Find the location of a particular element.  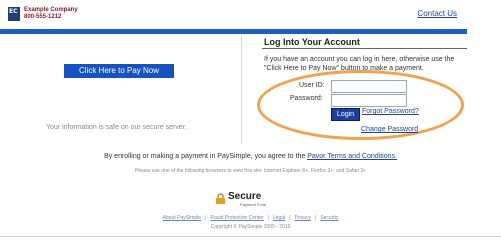

copyright: Copyright © PaySimple 2005 - 2010 is located at coordinates (250, 227).